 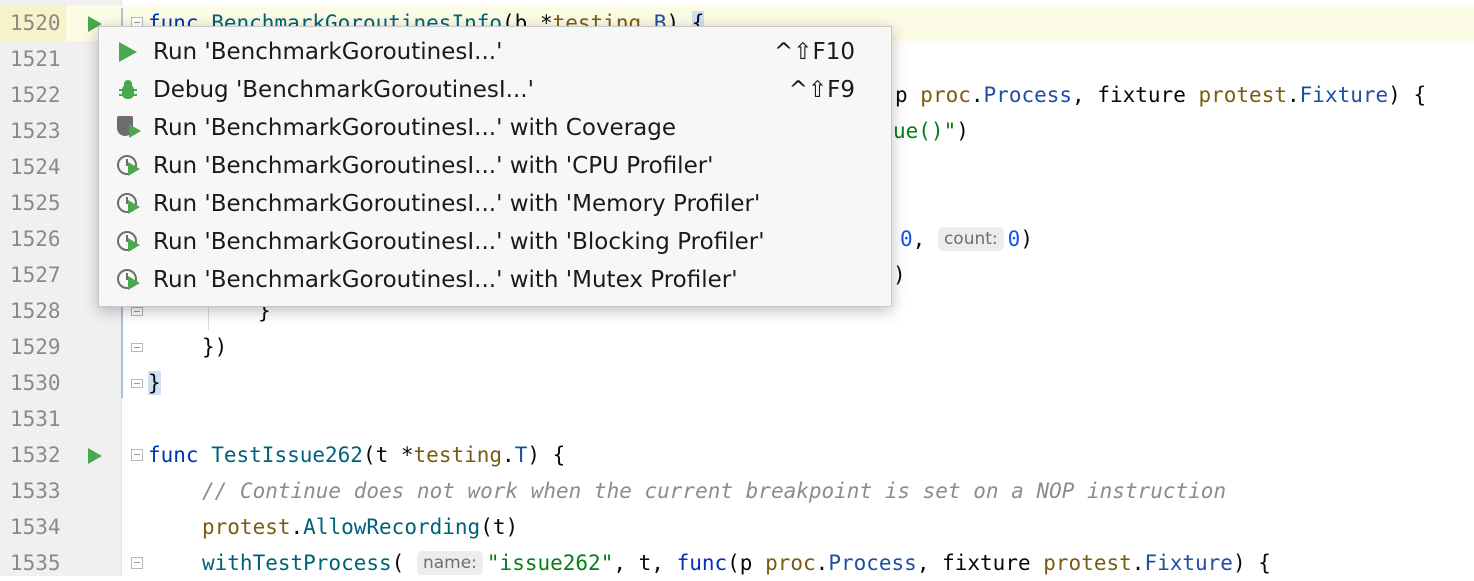 What do you see at coordinates (128, 52) in the screenshot?
I see `run-icon` at bounding box center [128, 52].